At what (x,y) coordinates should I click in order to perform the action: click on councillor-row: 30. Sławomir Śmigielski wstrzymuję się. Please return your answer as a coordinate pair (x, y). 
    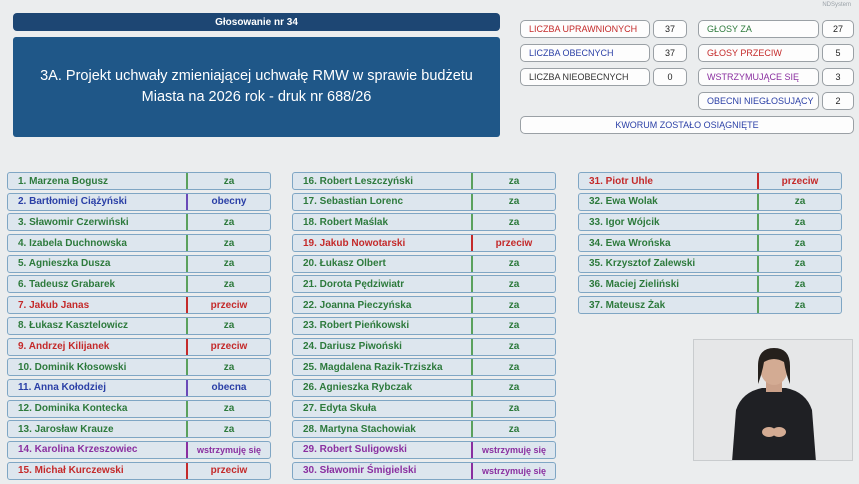
    Looking at the image, I should click on (424, 470).